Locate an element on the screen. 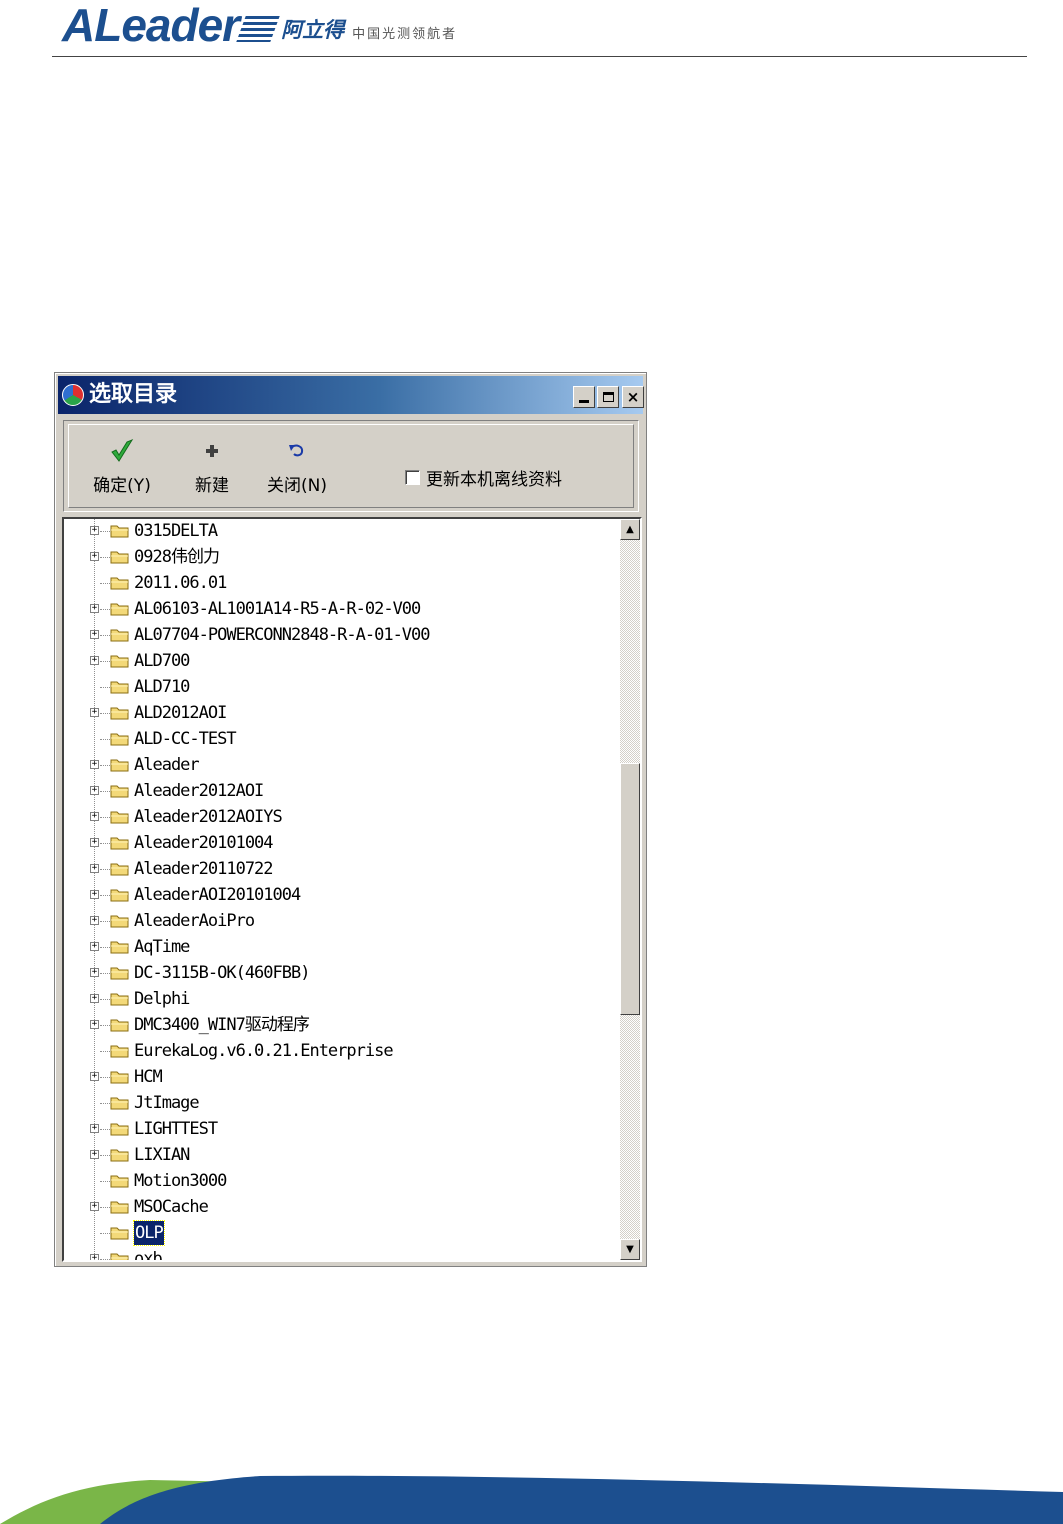 The image size is (1063, 1524). header-divider is located at coordinates (539, 56).